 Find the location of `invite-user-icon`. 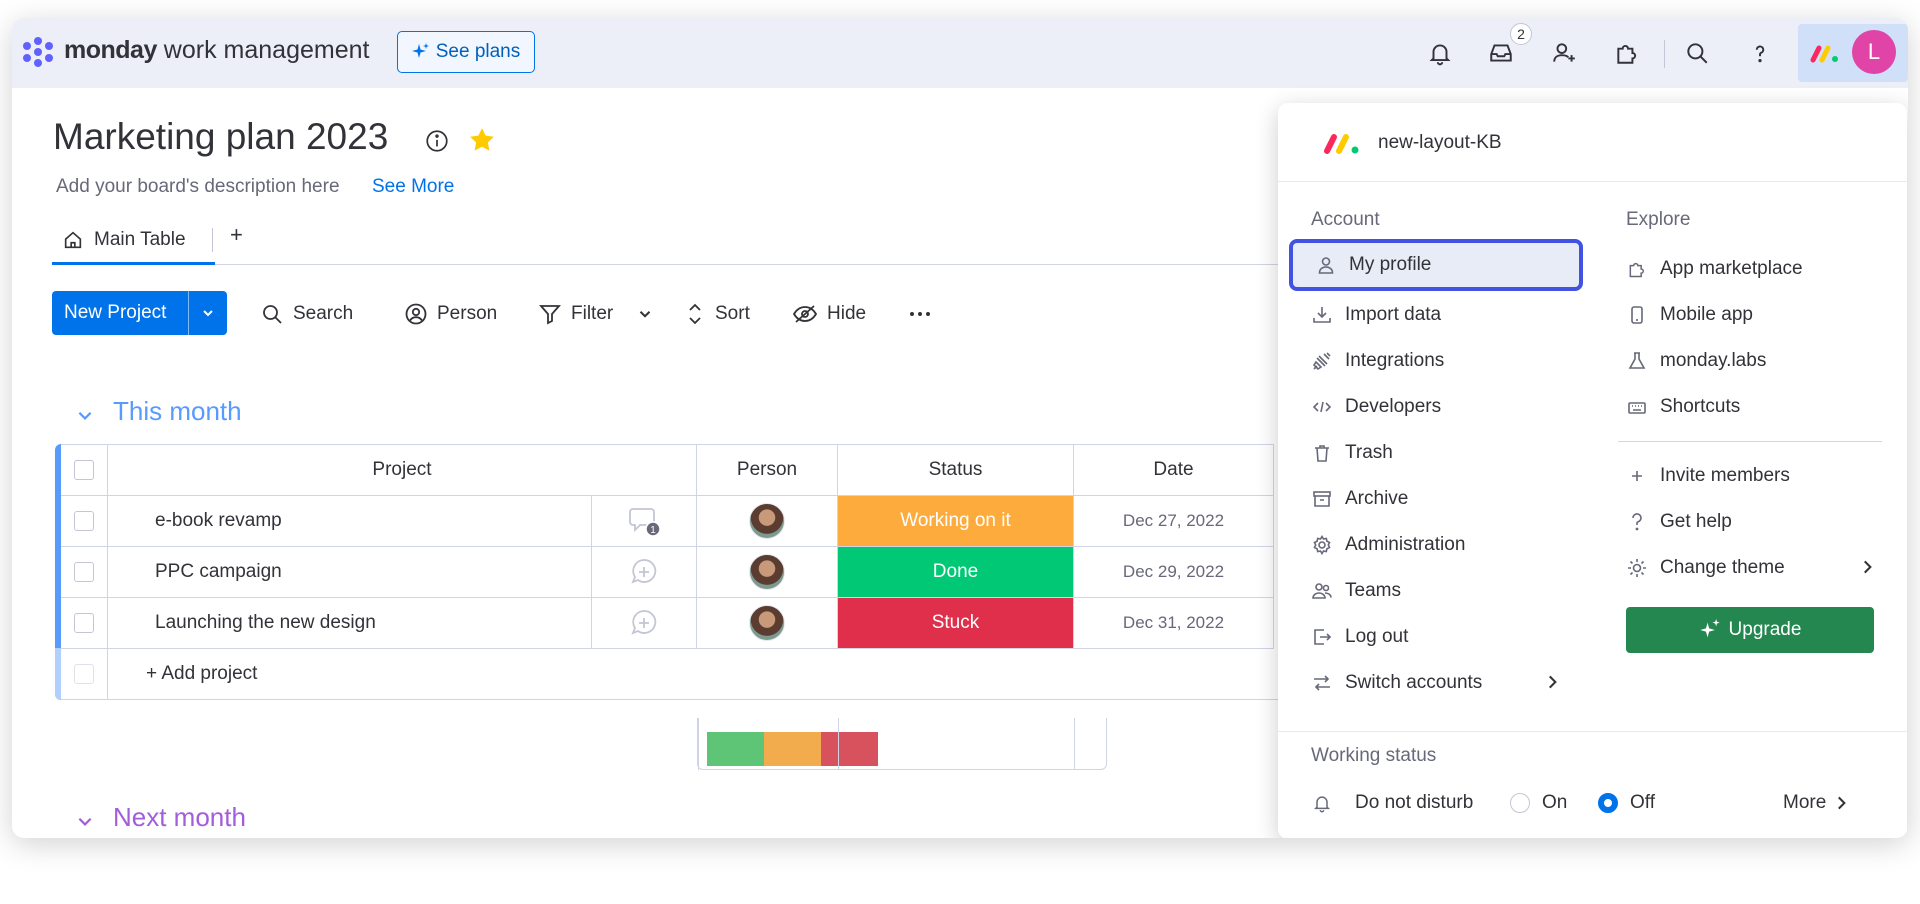

invite-user-icon is located at coordinates (1564, 53).